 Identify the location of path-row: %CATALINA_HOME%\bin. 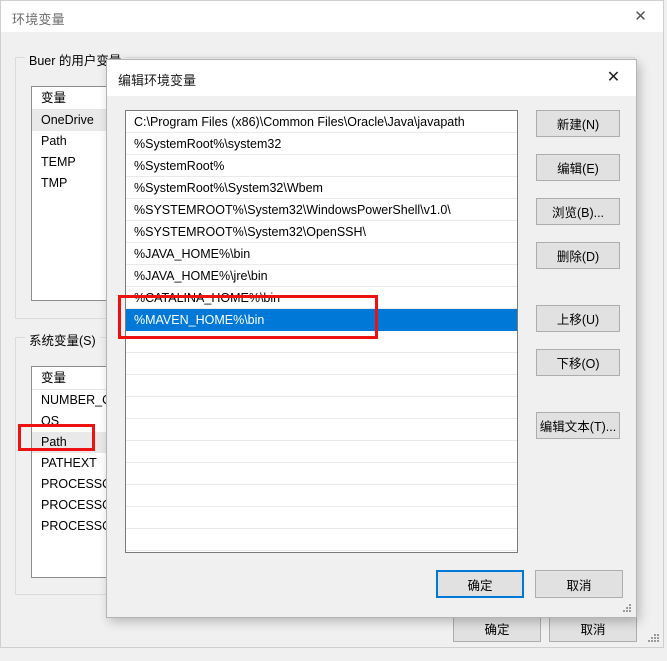
(321, 298).